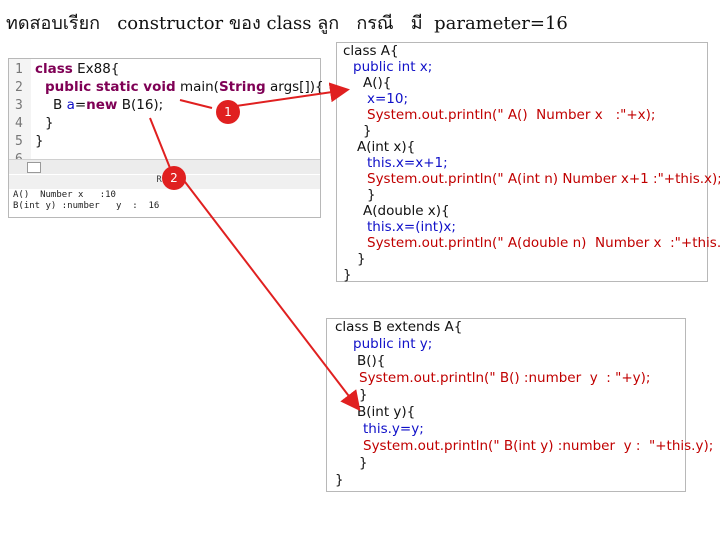 The image size is (720, 540). What do you see at coordinates (292, 94) in the screenshot?
I see `arrow-to-a-constructor` at bounding box center [292, 94].